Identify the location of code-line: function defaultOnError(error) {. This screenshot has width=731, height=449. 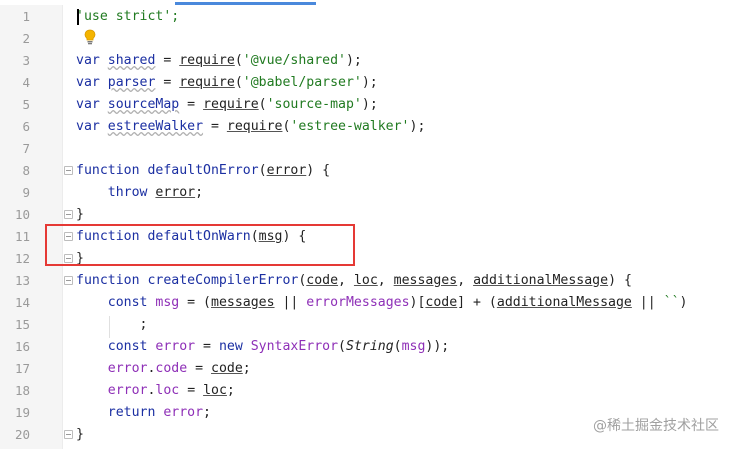
(403, 171).